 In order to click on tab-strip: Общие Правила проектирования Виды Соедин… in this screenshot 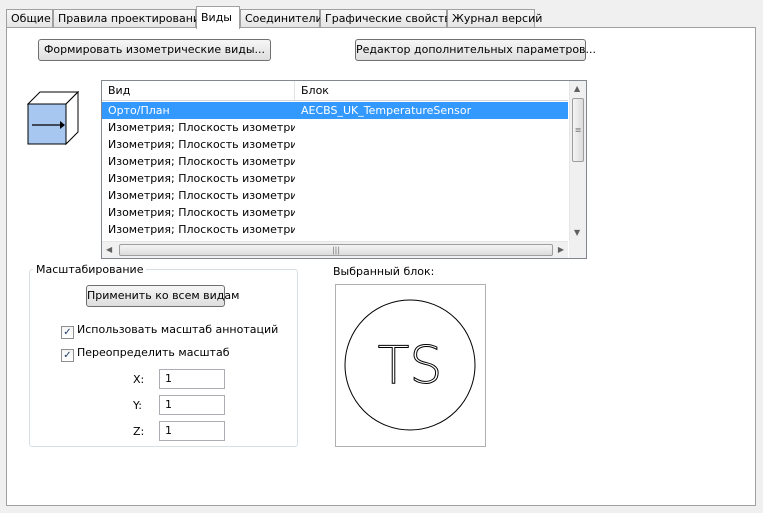, I will do `click(381, 17)`.